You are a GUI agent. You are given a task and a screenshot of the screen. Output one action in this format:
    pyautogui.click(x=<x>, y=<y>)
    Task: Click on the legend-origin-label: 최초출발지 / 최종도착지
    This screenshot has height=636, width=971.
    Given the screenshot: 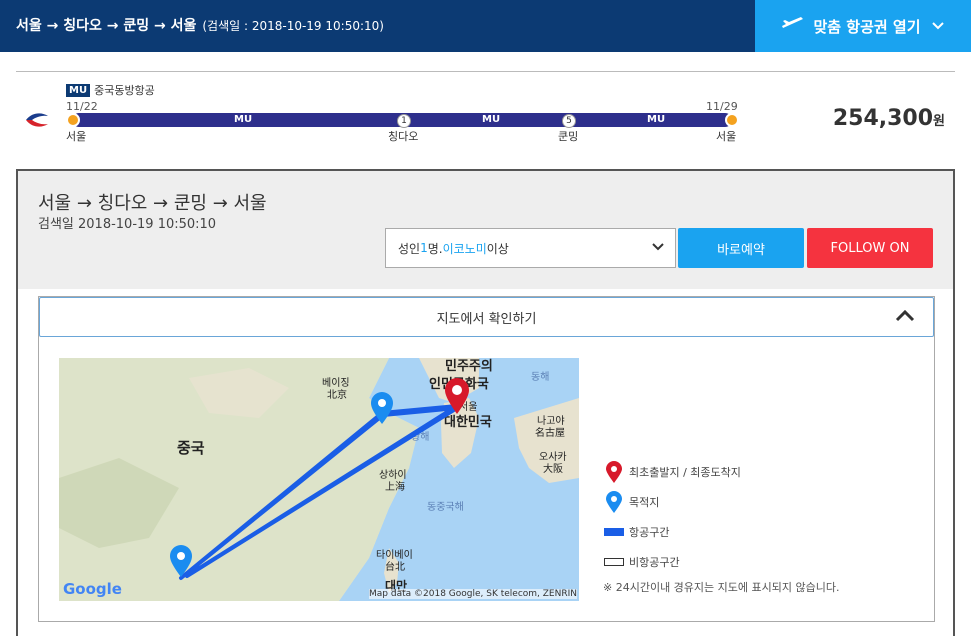 What is the action you would take?
    pyautogui.click(x=685, y=472)
    